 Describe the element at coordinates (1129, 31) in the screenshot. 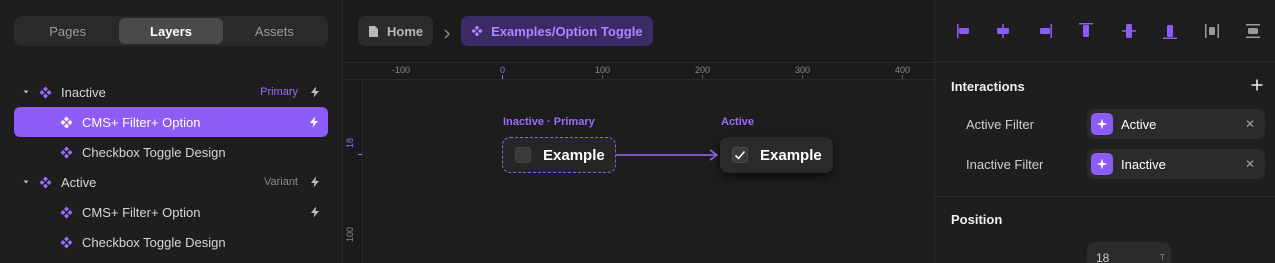

I see `align-vertical-center-icon` at that location.